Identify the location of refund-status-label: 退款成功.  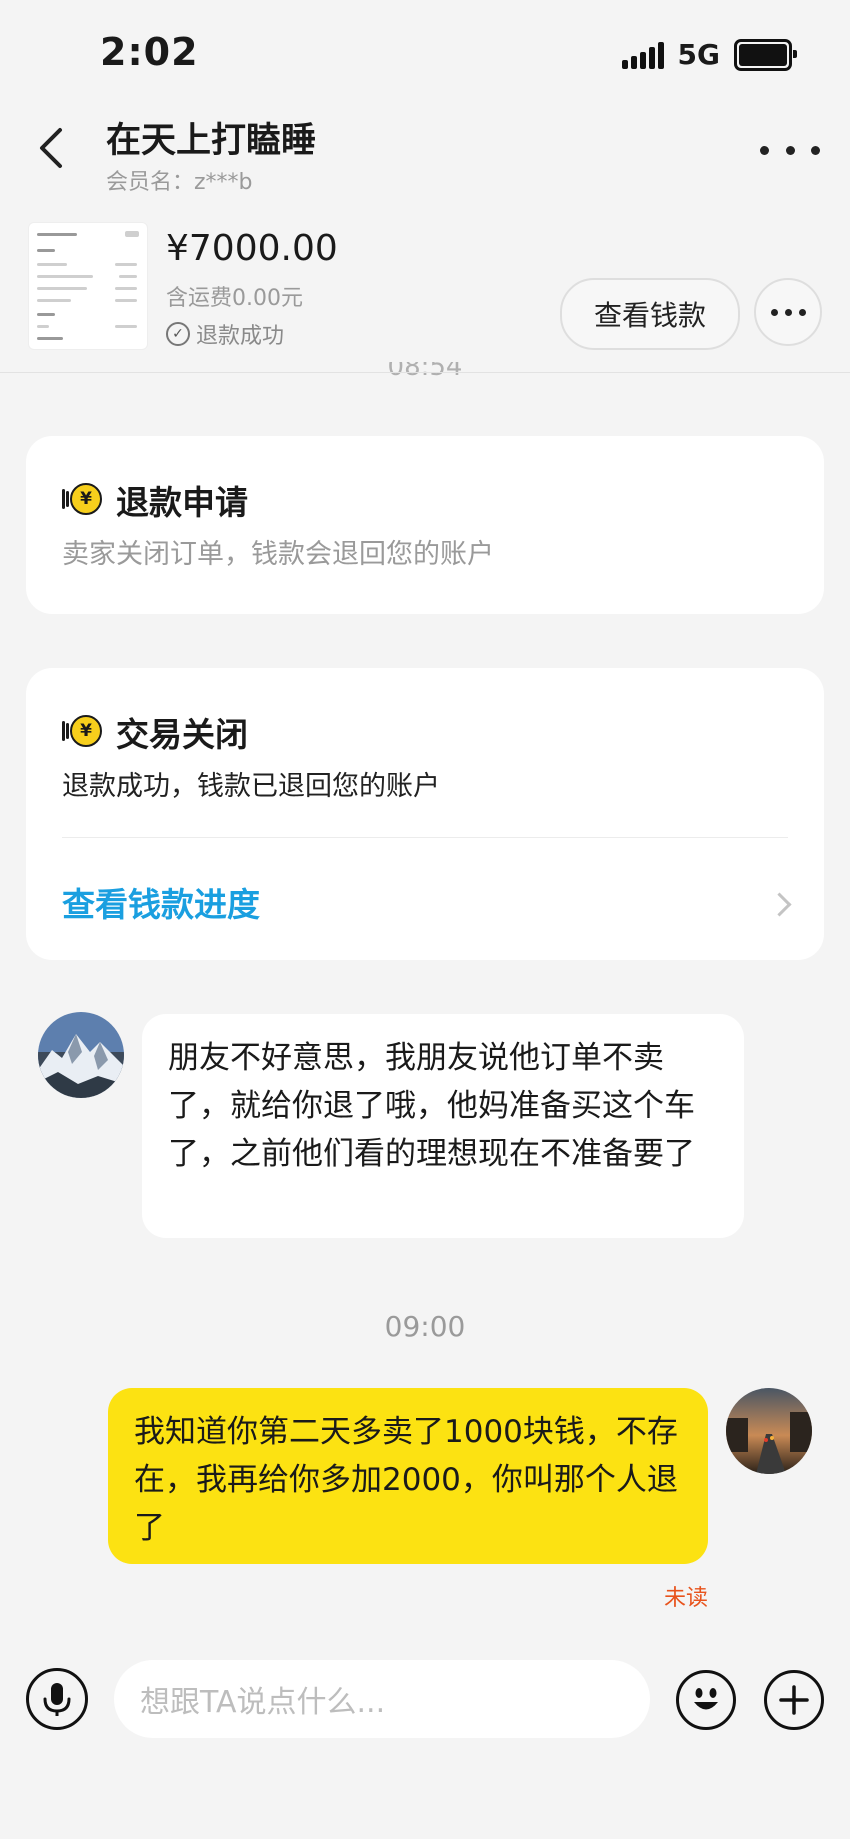
(240, 336).